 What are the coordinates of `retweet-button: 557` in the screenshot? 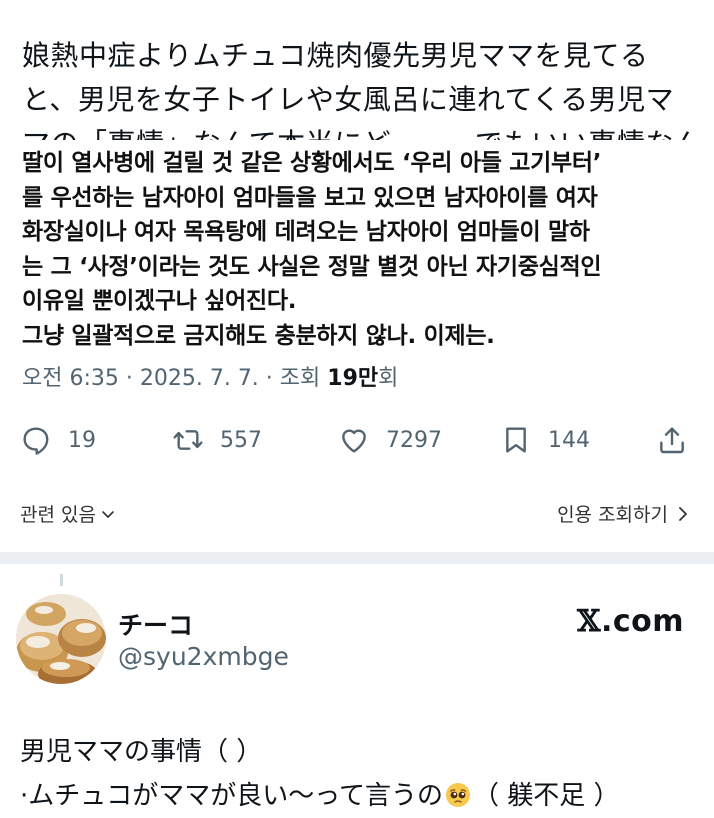 It's located at (217, 440).